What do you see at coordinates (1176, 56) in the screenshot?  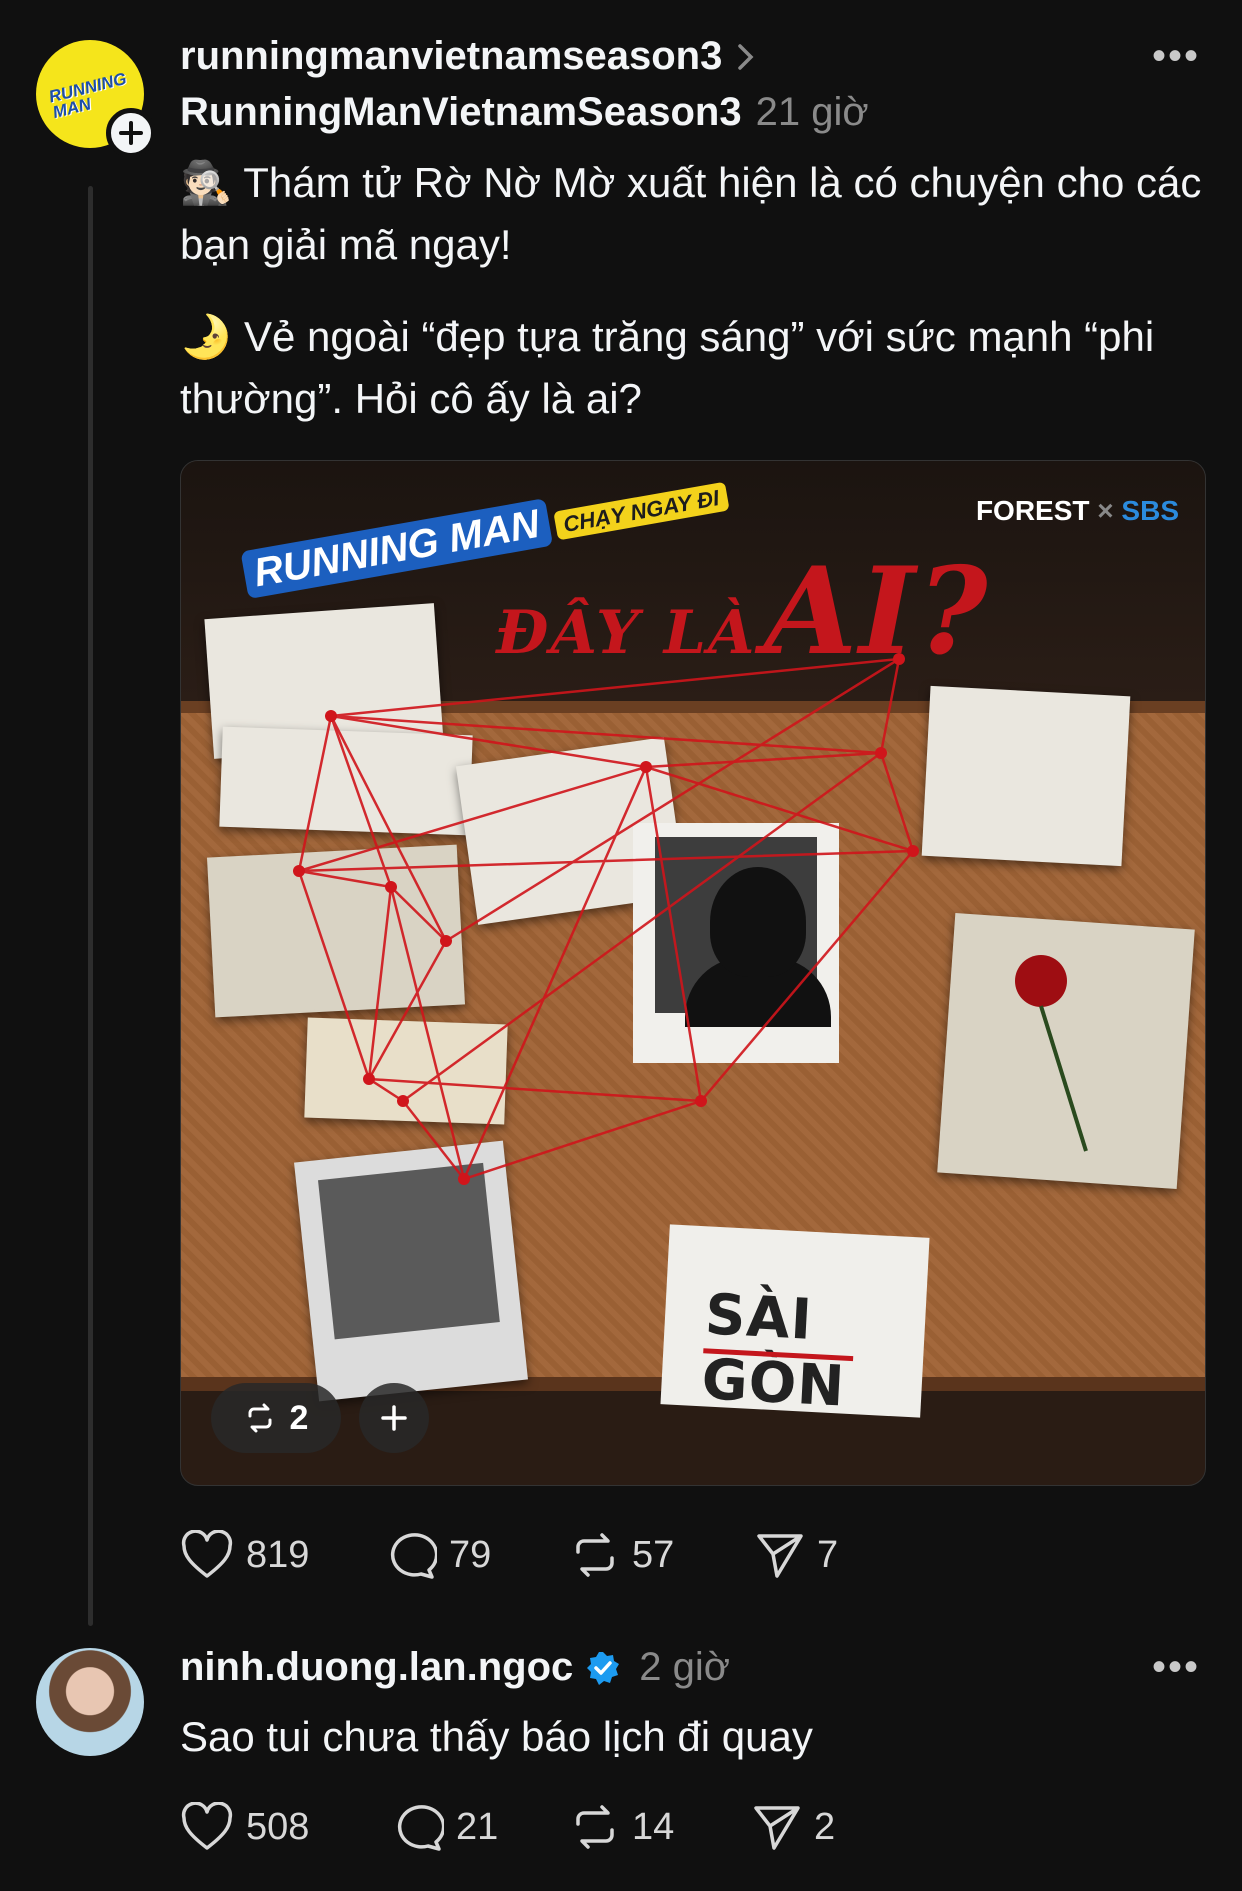 I see `post-more-options-icon: •••` at bounding box center [1176, 56].